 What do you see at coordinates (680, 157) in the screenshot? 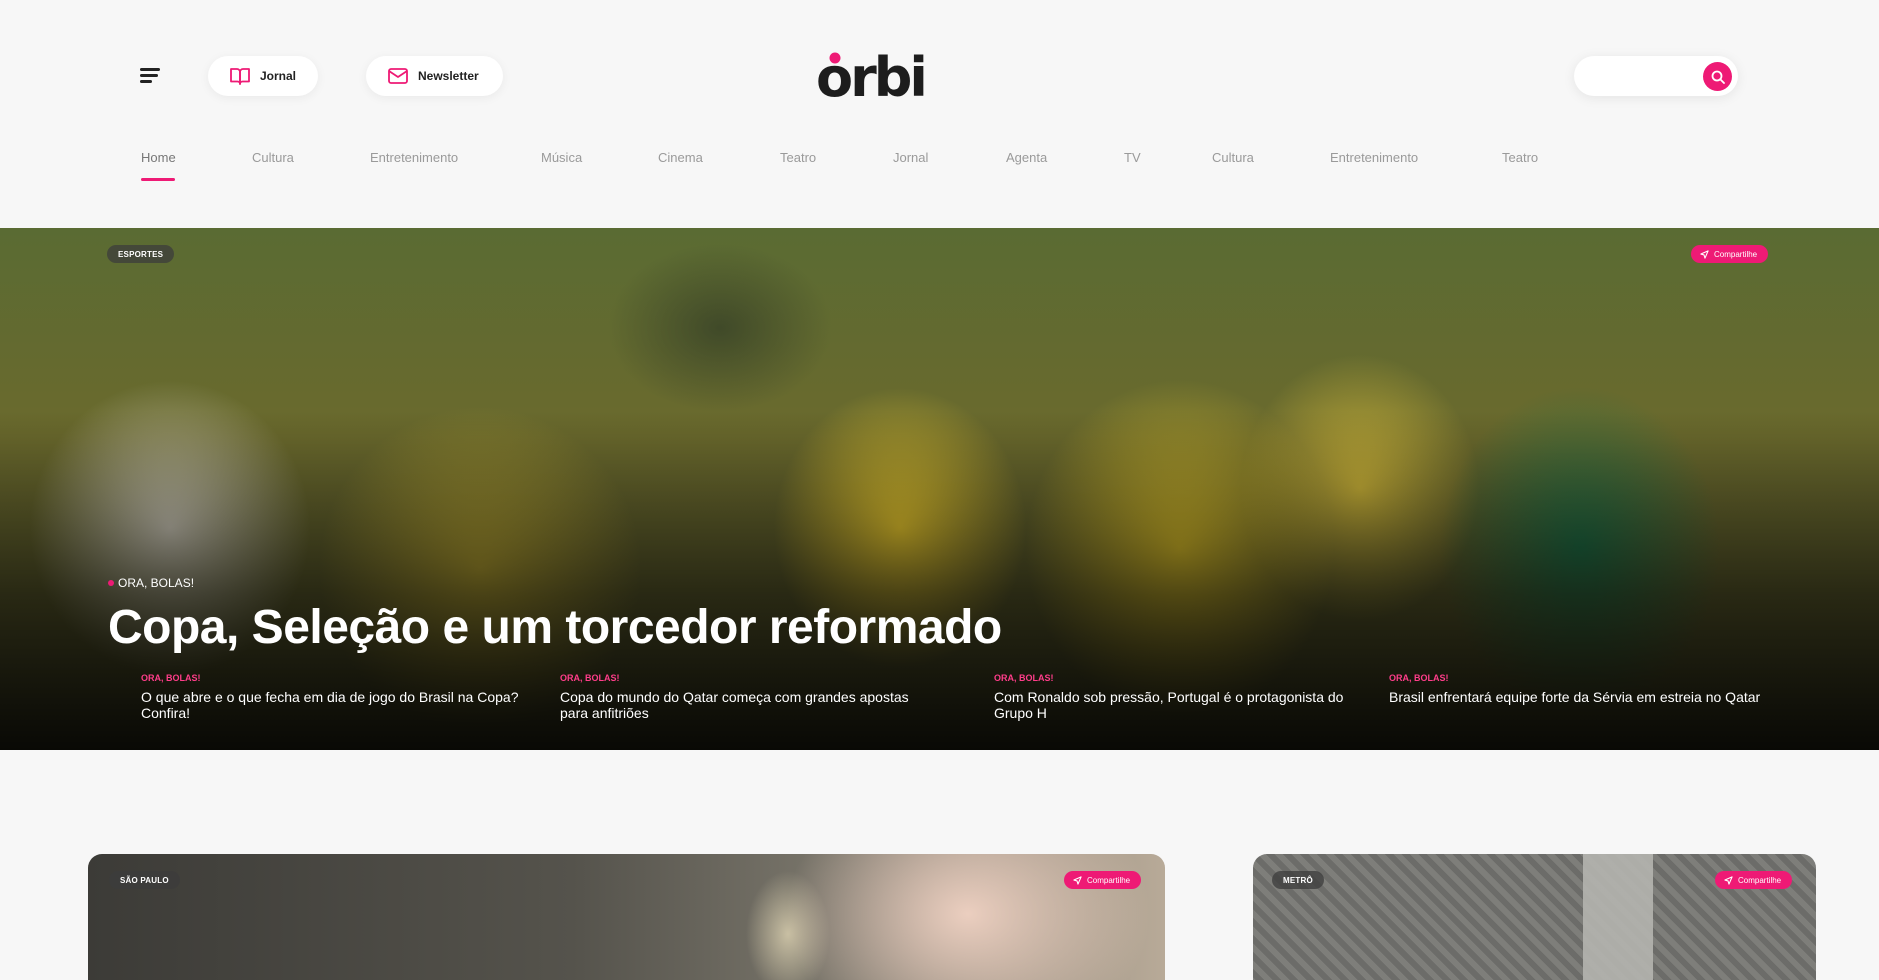
I see `nav-item-cinema: Cinema` at bounding box center [680, 157].